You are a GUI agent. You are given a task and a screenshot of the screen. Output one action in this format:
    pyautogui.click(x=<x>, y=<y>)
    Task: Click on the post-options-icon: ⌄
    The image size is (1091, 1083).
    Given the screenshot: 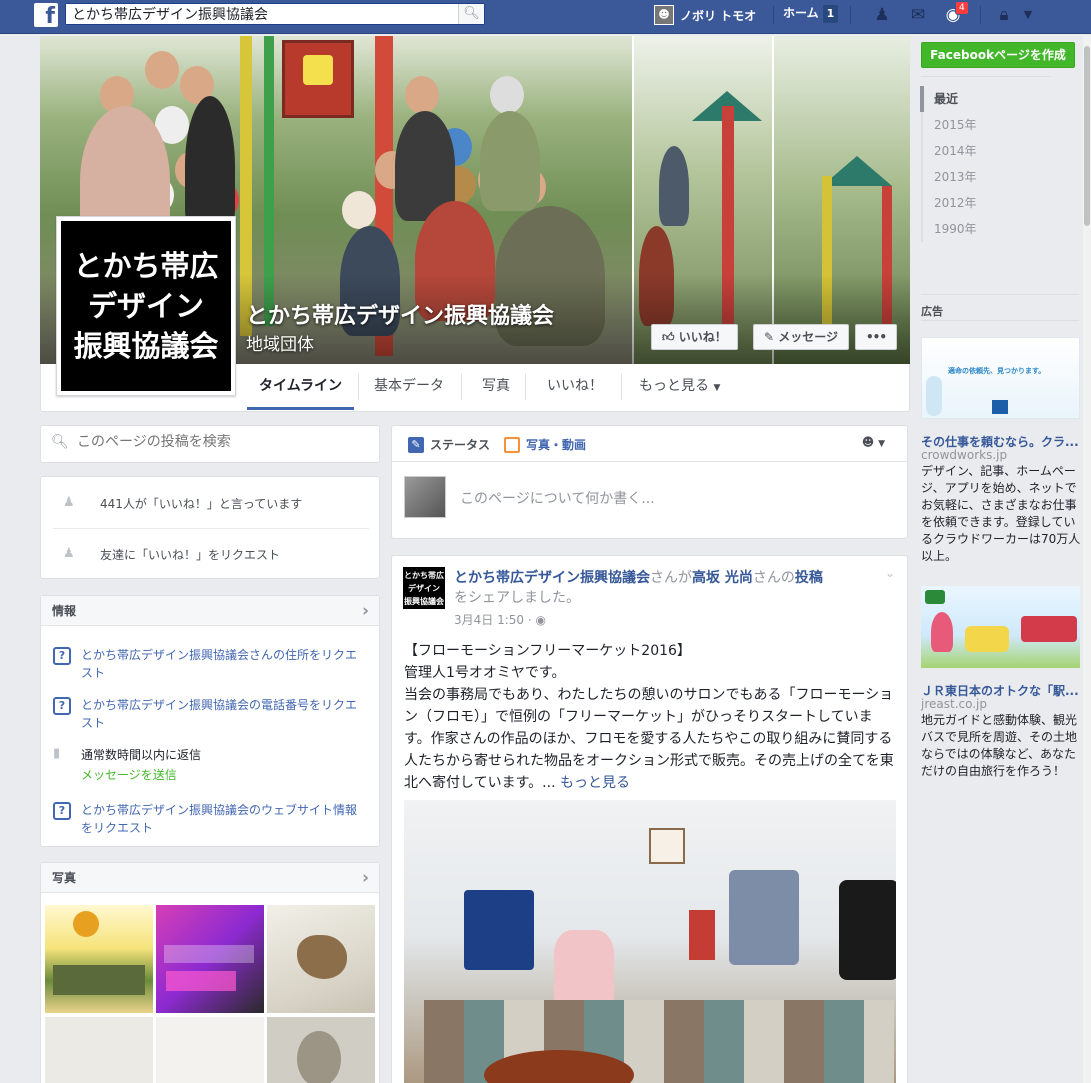 What is the action you would take?
    pyautogui.click(x=890, y=573)
    